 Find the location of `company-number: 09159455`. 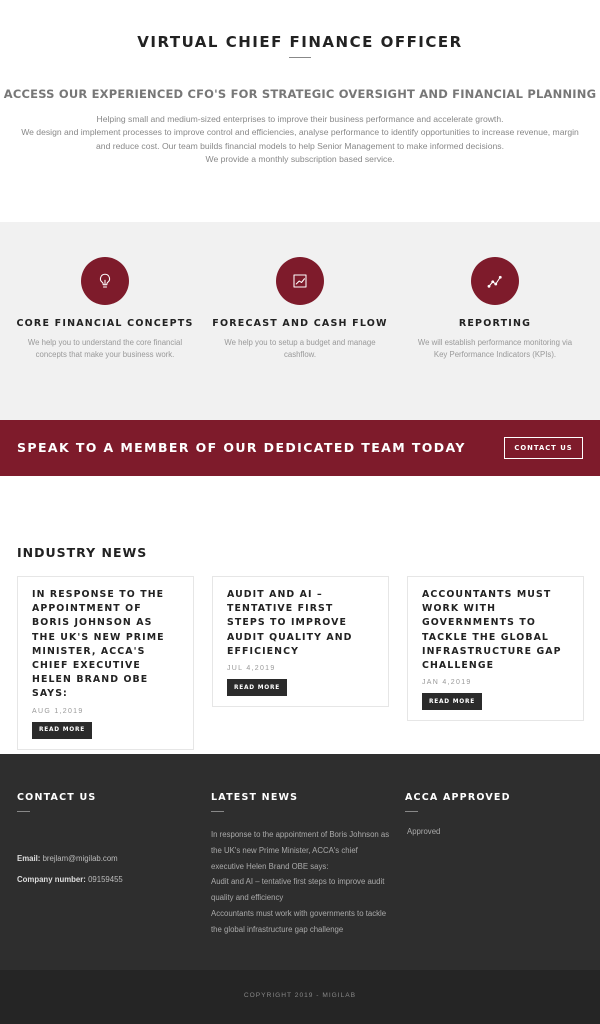

company-number: 09159455 is located at coordinates (105, 879).